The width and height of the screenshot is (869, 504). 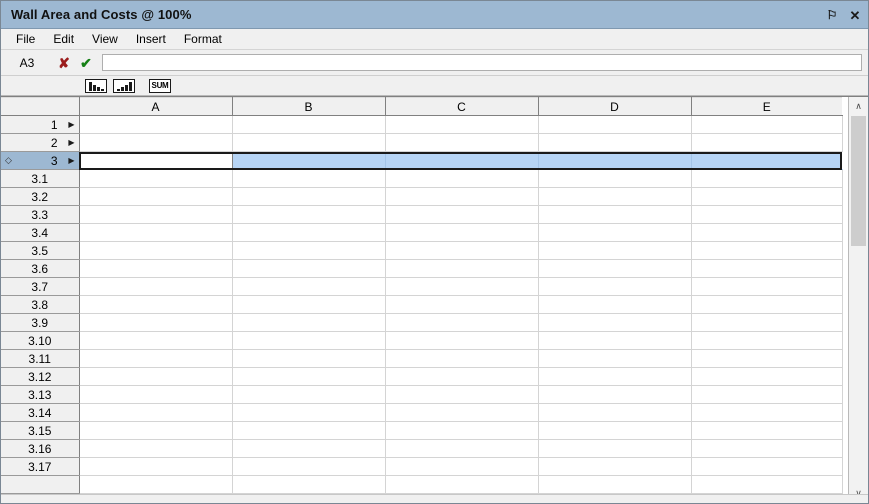 I want to click on menu-item-file: File, so click(x=25, y=39).